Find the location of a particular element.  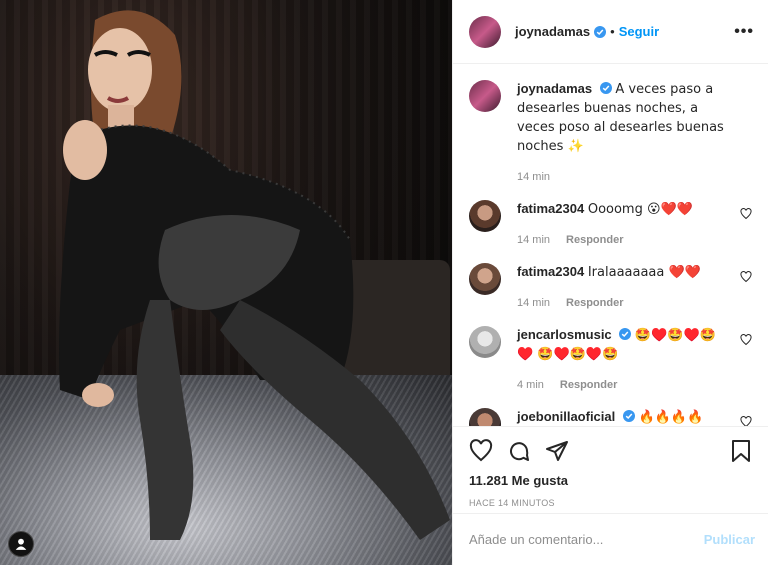

follow-button: Seguir is located at coordinates (639, 31).